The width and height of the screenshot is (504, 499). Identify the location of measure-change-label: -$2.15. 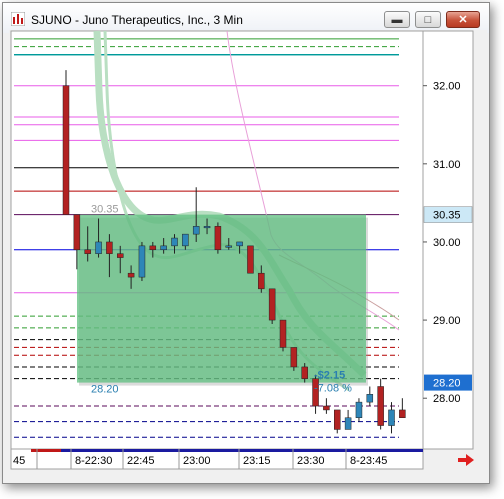
(329, 376).